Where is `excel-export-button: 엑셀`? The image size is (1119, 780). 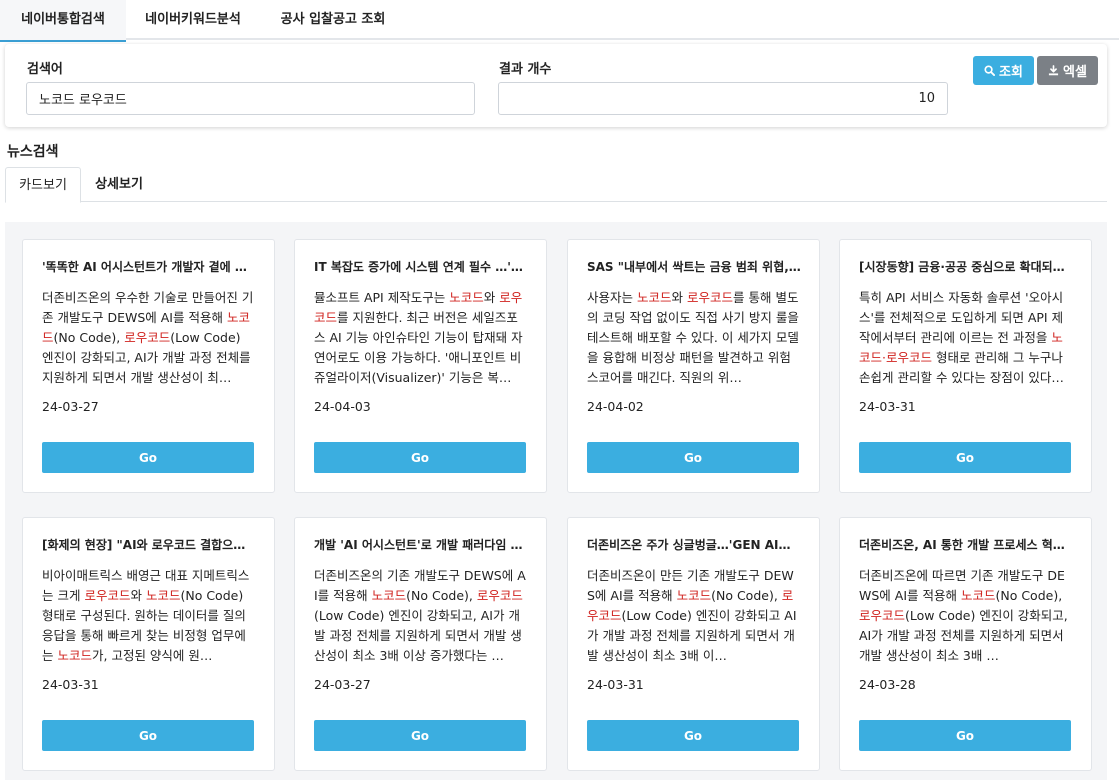 excel-export-button: 엑셀 is located at coordinates (1067, 70).